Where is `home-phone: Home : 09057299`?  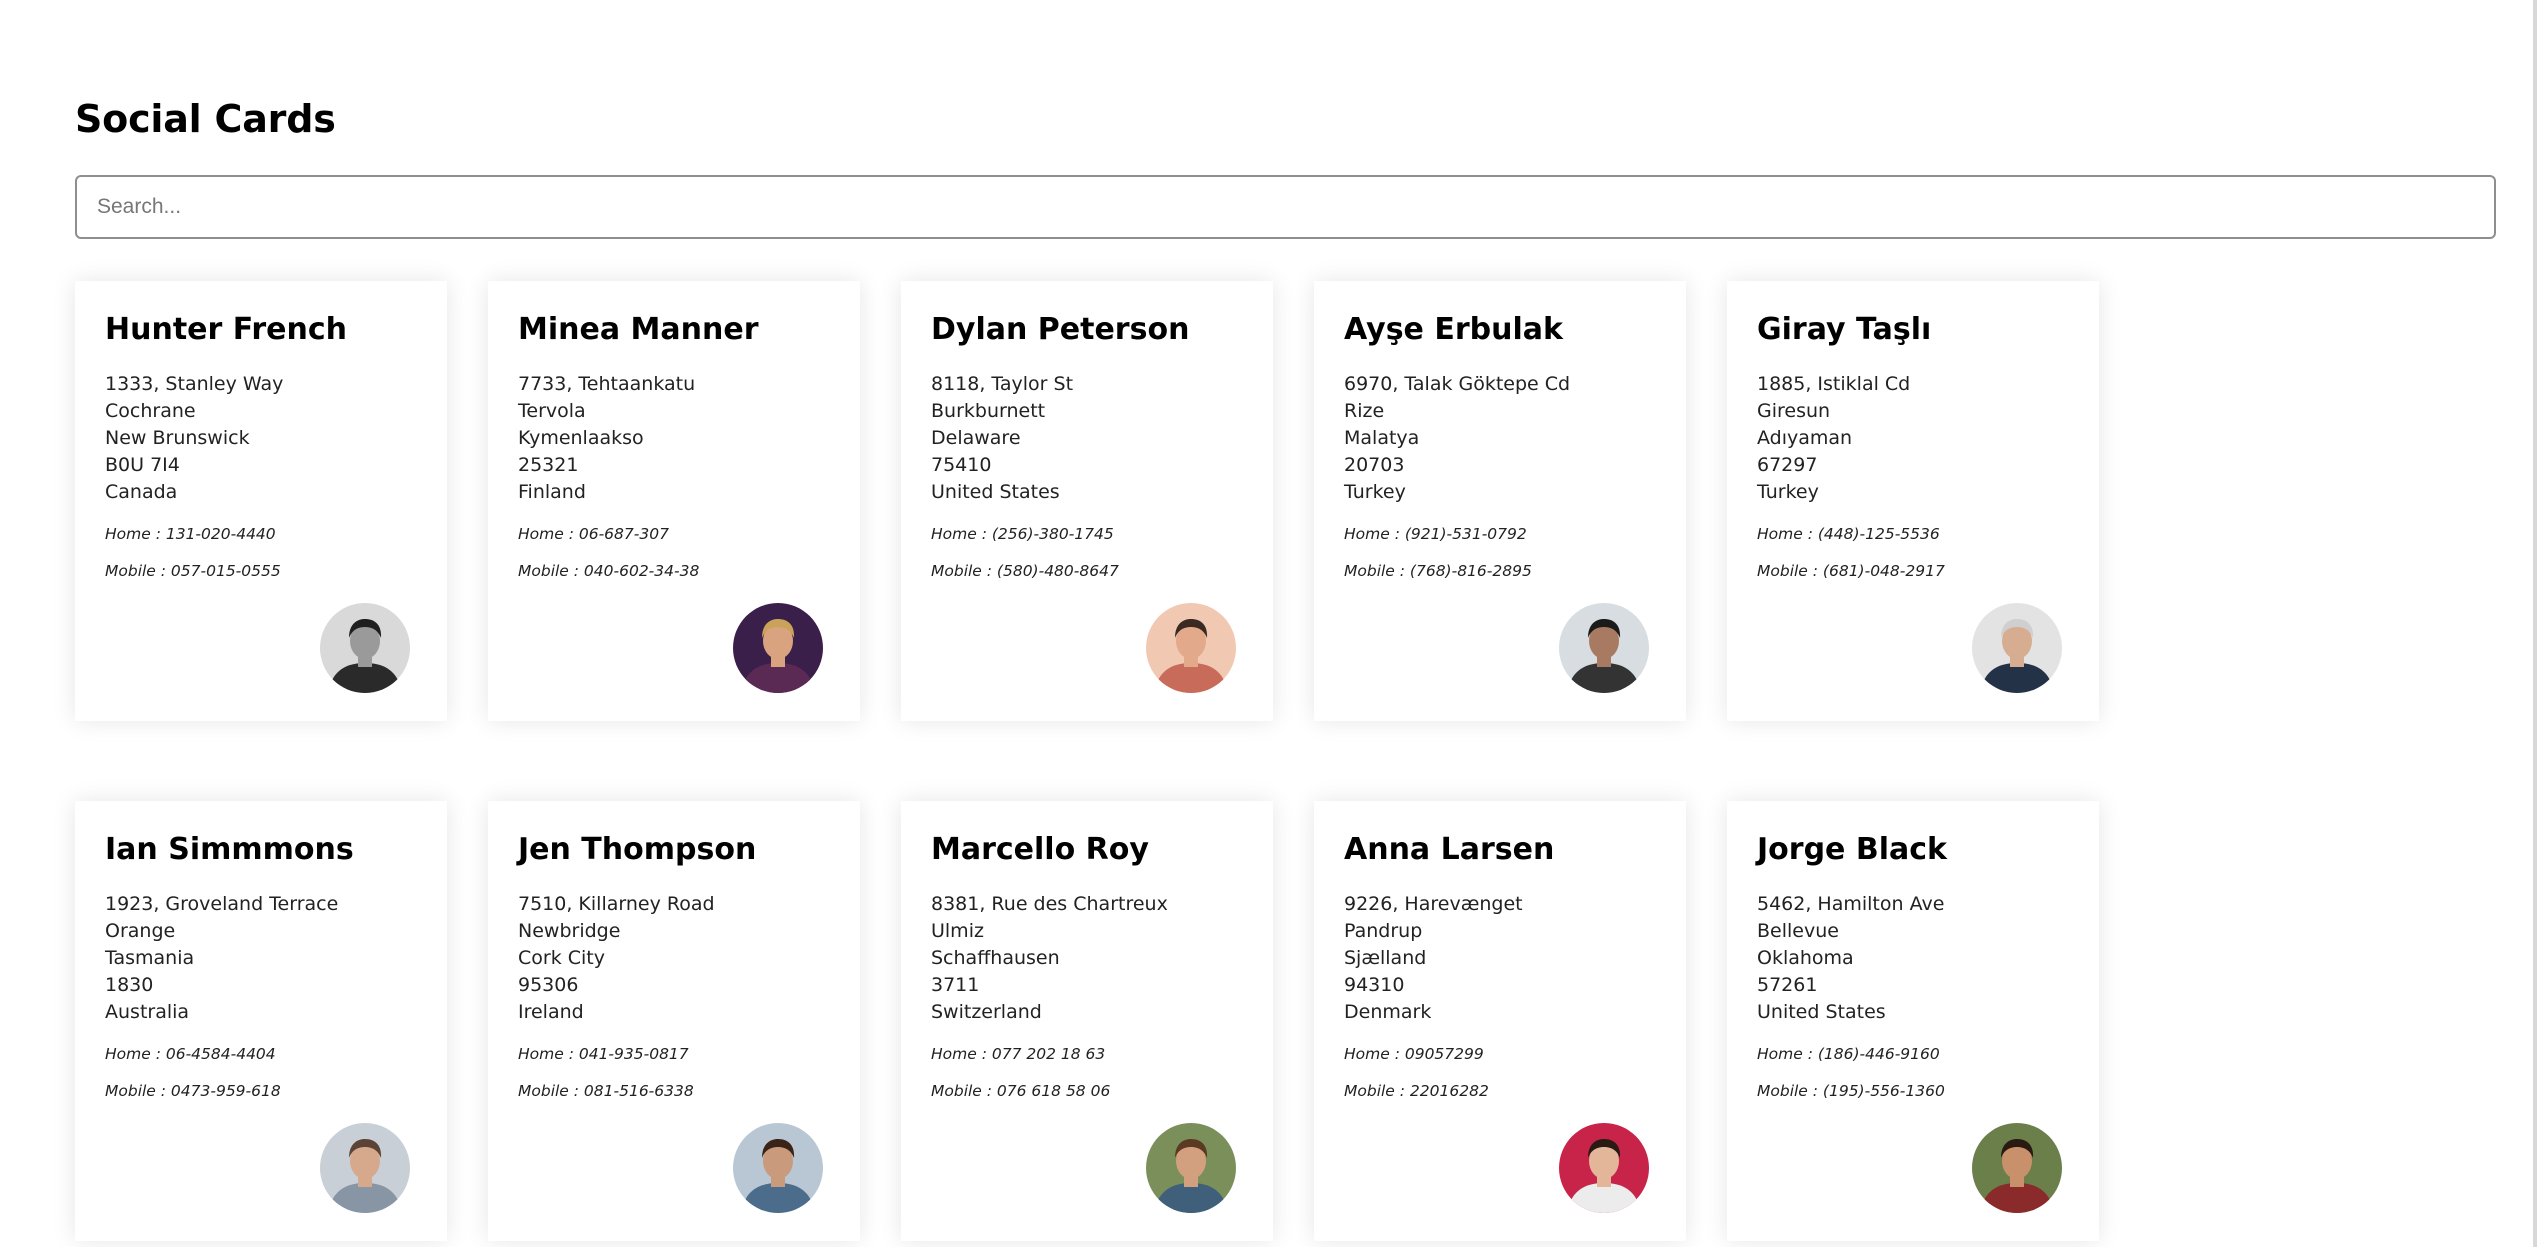
home-phone: Home : 09057299 is located at coordinates (1414, 1054).